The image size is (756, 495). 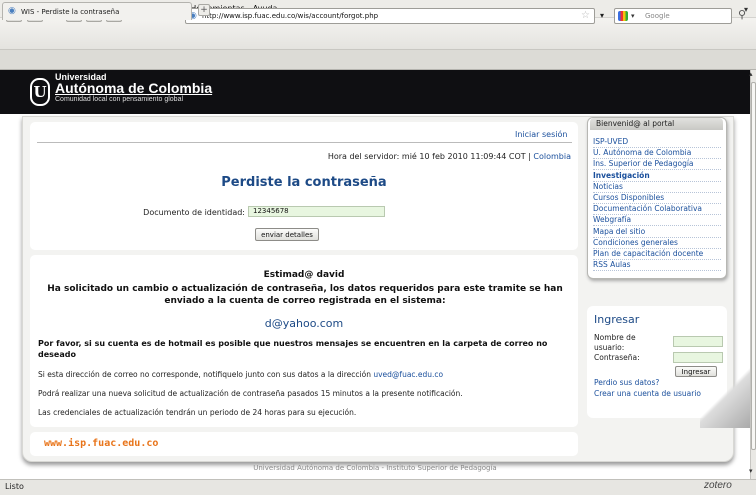 What do you see at coordinates (204, 10) in the screenshot?
I see `new-tab-button: +` at bounding box center [204, 10].